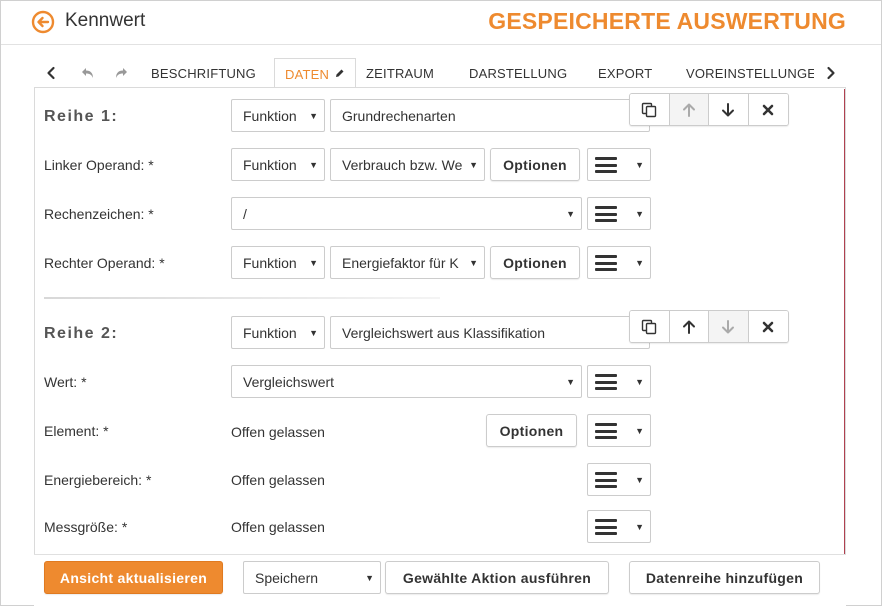 The height and width of the screenshot is (606, 882). What do you see at coordinates (400, 262) in the screenshot?
I see `rechter-value: Energiefaktor für K` at bounding box center [400, 262].